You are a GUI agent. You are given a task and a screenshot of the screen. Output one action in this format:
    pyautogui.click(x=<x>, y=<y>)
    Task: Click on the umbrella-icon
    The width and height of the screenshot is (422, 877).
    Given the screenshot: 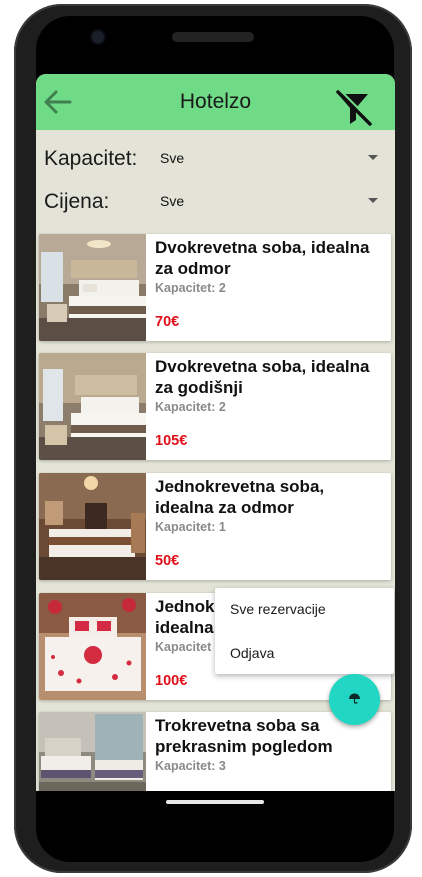 What is the action you would take?
    pyautogui.click(x=354, y=698)
    